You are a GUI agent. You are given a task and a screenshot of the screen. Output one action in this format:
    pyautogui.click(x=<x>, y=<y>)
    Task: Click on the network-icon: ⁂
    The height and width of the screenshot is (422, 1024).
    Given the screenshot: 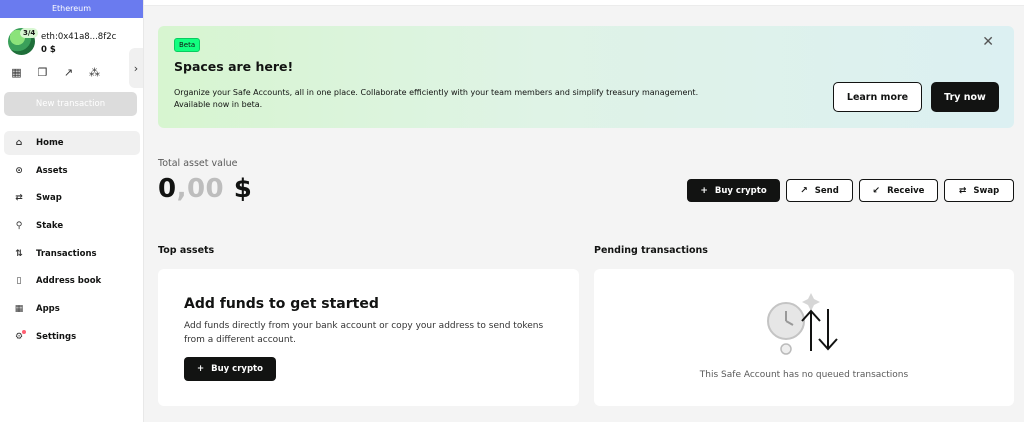 What is the action you would take?
    pyautogui.click(x=94, y=72)
    